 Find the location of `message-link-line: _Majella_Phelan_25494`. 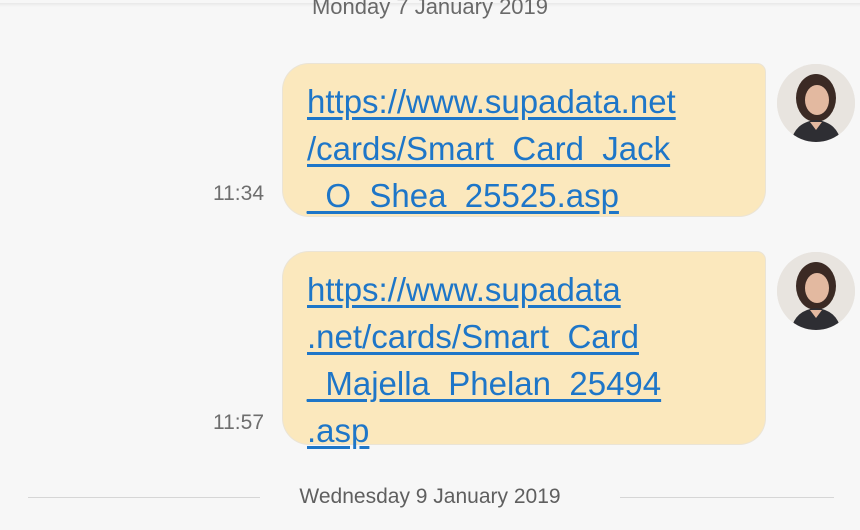

message-link-line: _Majella_Phelan_25494 is located at coordinates (526, 383).